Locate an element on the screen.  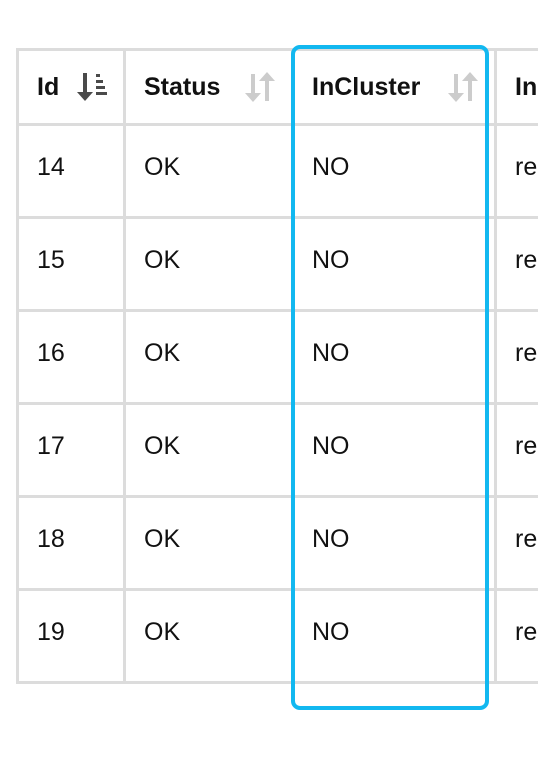
column-header-incluster: InCluster is located at coordinates (394, 87).